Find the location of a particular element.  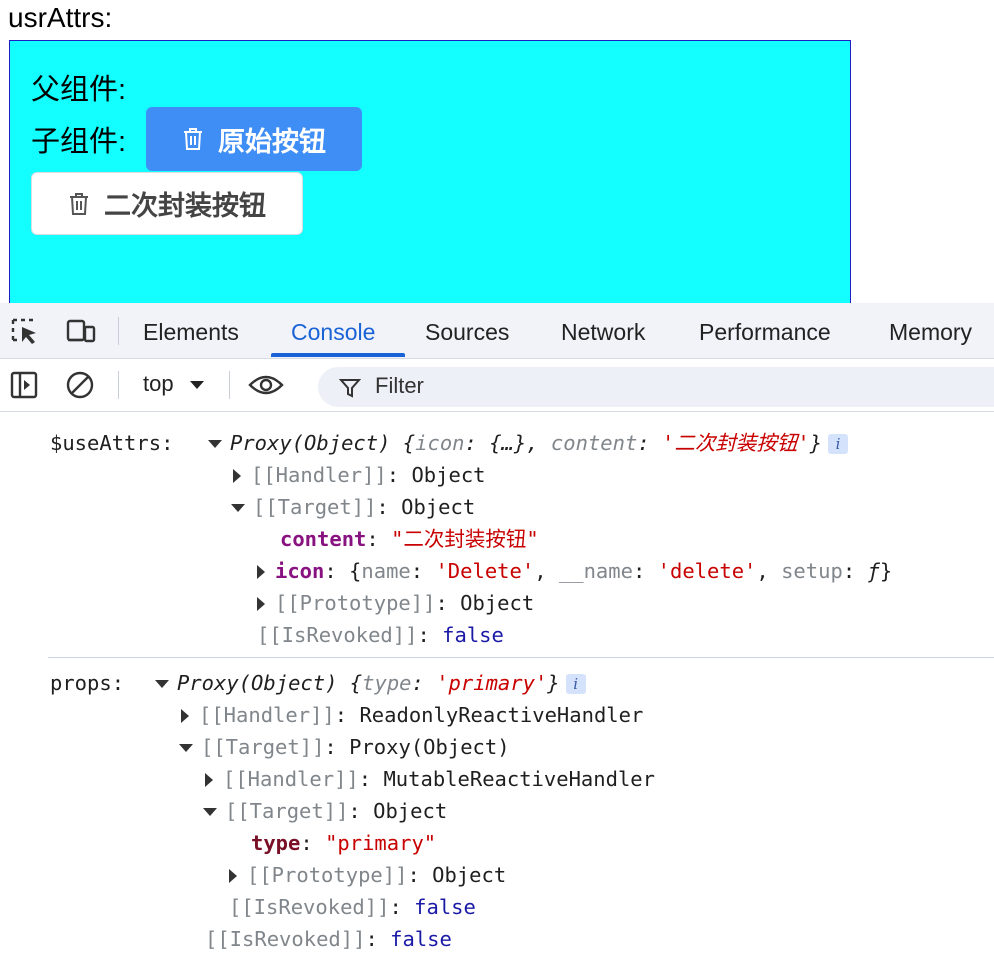

parent-label: 父组件: is located at coordinates (79, 90).